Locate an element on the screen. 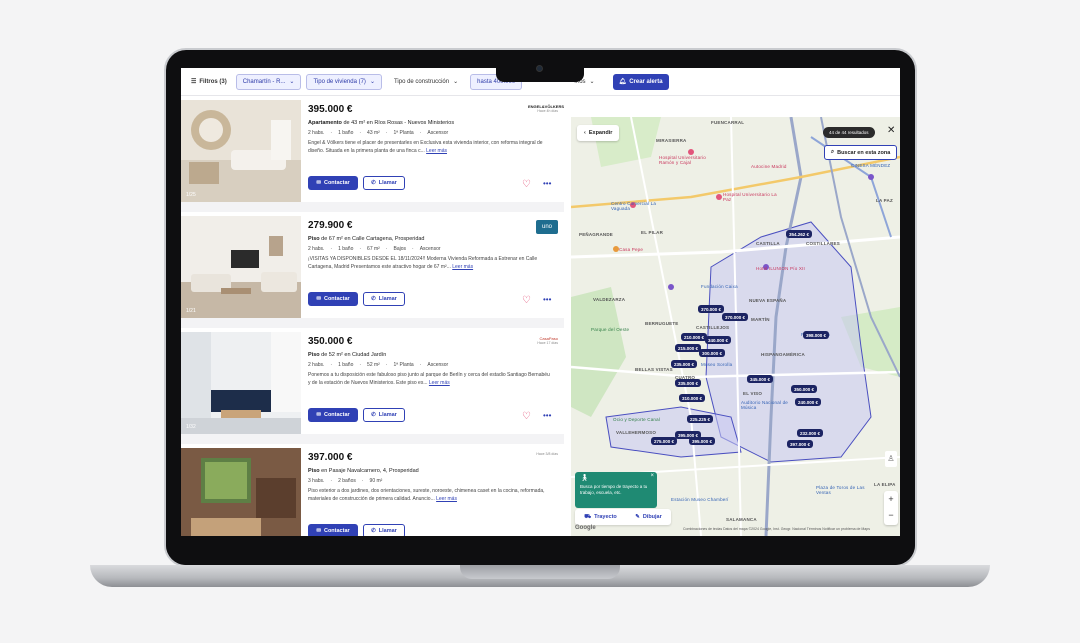 The width and height of the screenshot is (1080, 643). map-price-tag: 397.000 € is located at coordinates (800, 444).